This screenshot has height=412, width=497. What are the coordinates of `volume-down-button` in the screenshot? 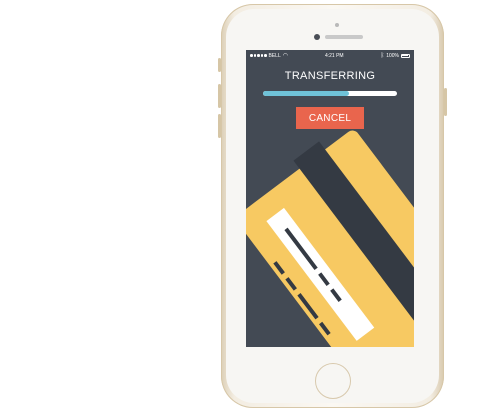 It's located at (219, 126).